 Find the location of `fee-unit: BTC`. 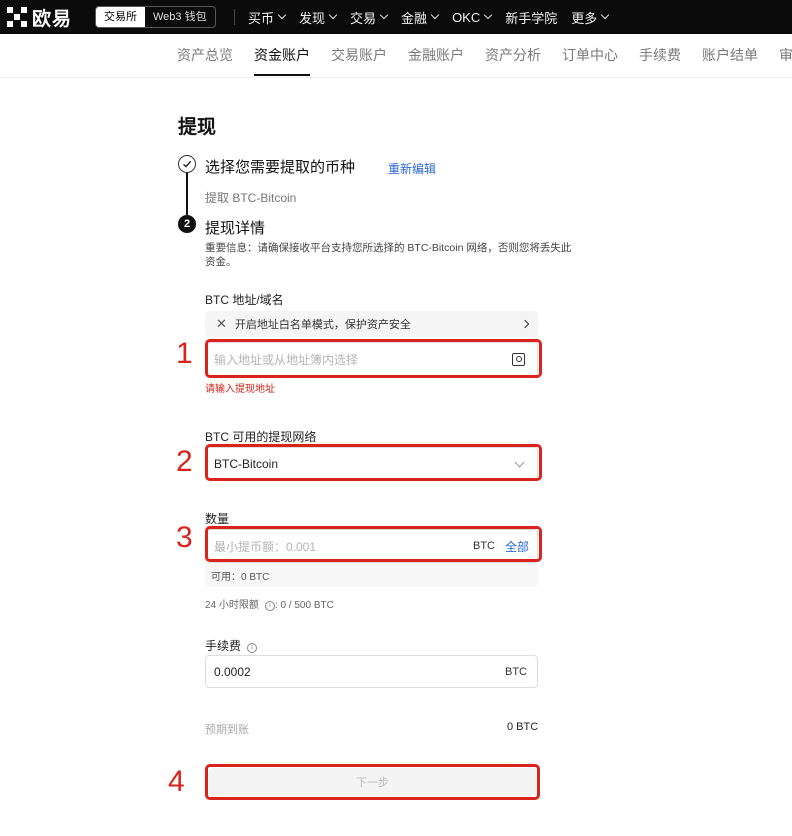

fee-unit: BTC is located at coordinates (516, 671).